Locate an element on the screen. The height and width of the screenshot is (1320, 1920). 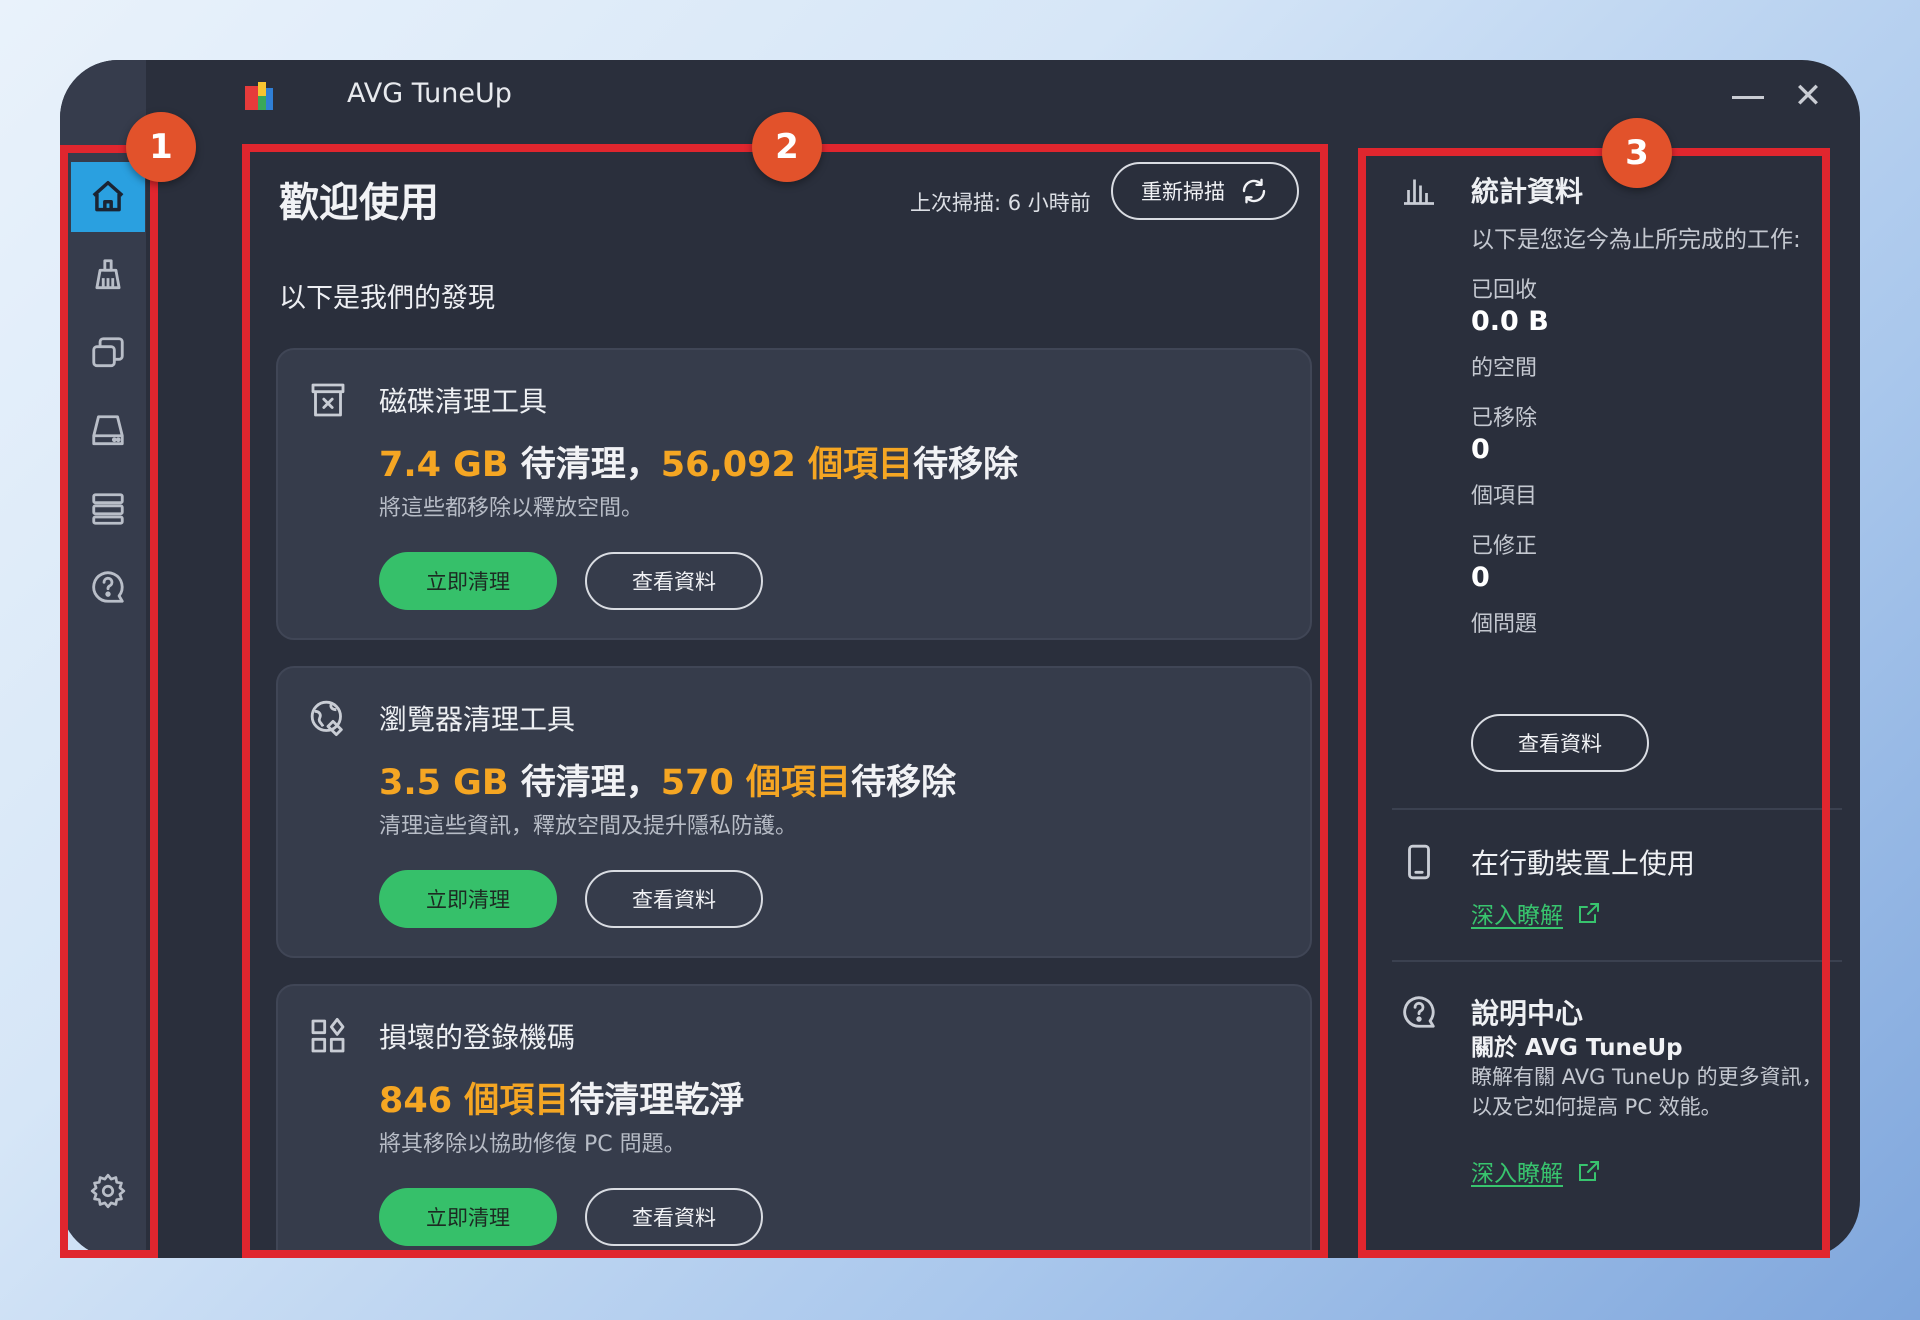
close-button: ✕ is located at coordinates (1808, 96).